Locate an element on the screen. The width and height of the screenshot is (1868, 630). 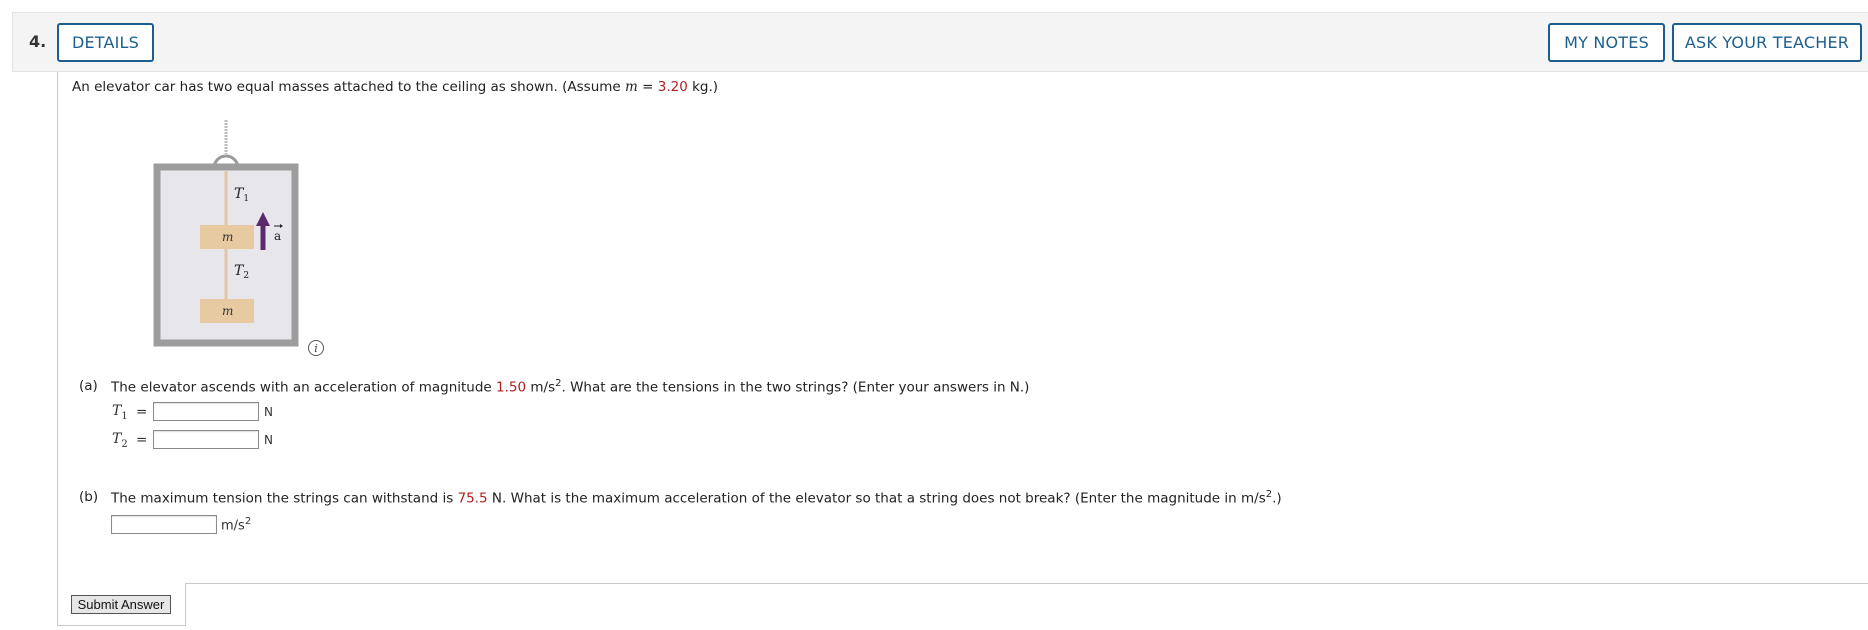
t2-unit: N is located at coordinates (268, 440).